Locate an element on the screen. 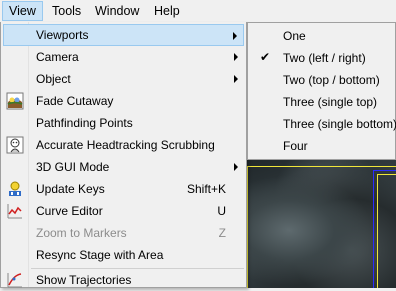 This screenshot has width=396, height=291. menu-view: View is located at coordinates (22, 11).